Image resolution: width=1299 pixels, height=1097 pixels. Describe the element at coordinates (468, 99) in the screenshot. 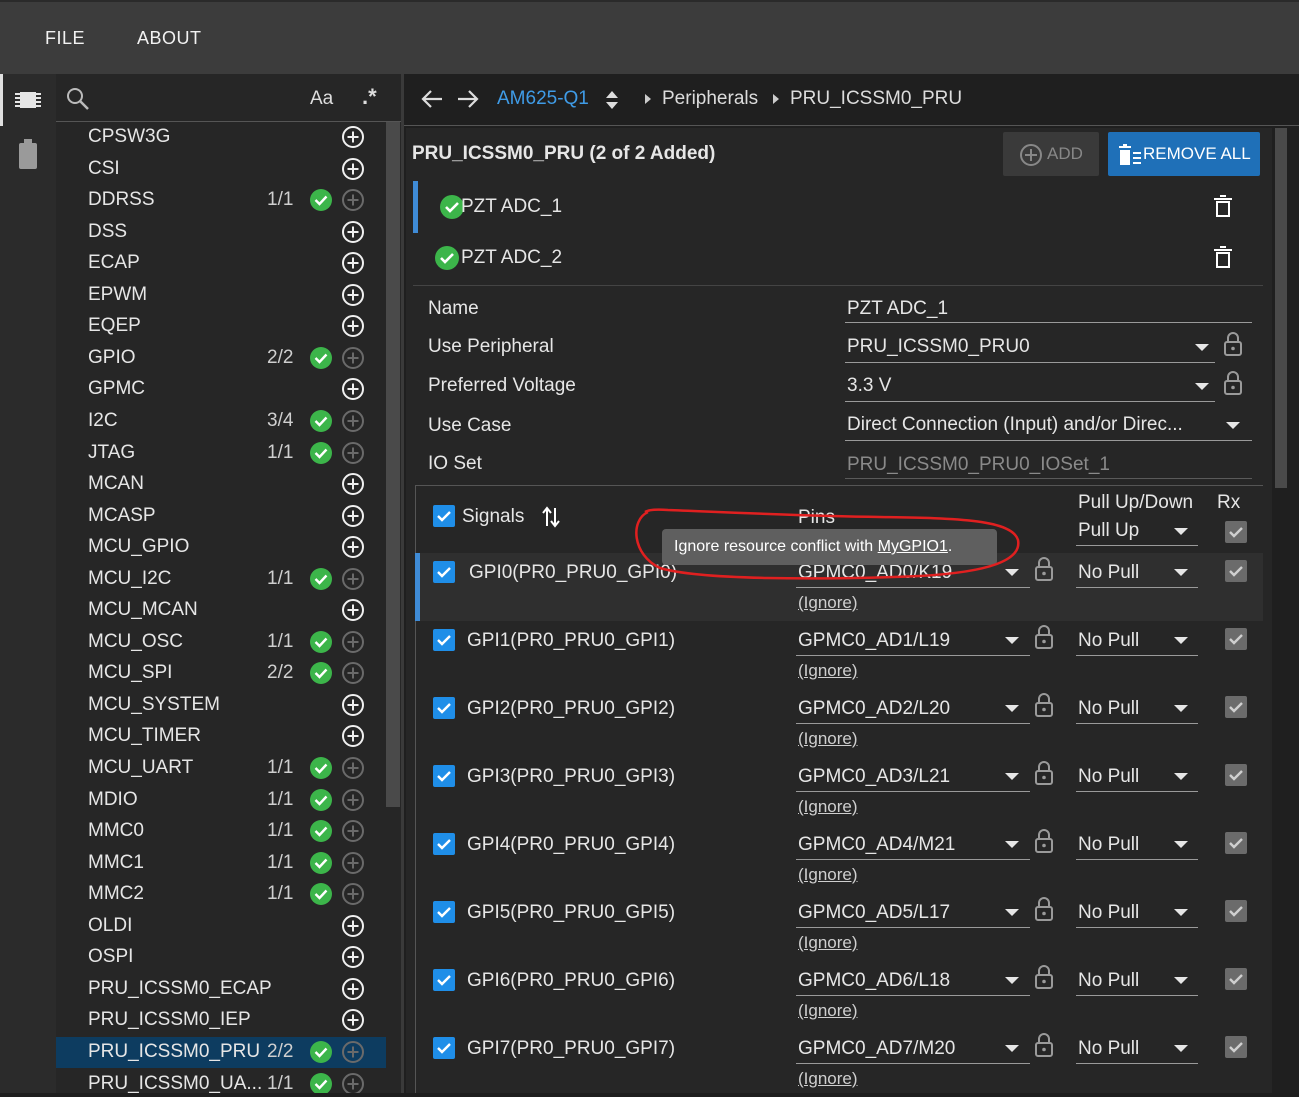

I see `forward-arrow-icon` at that location.